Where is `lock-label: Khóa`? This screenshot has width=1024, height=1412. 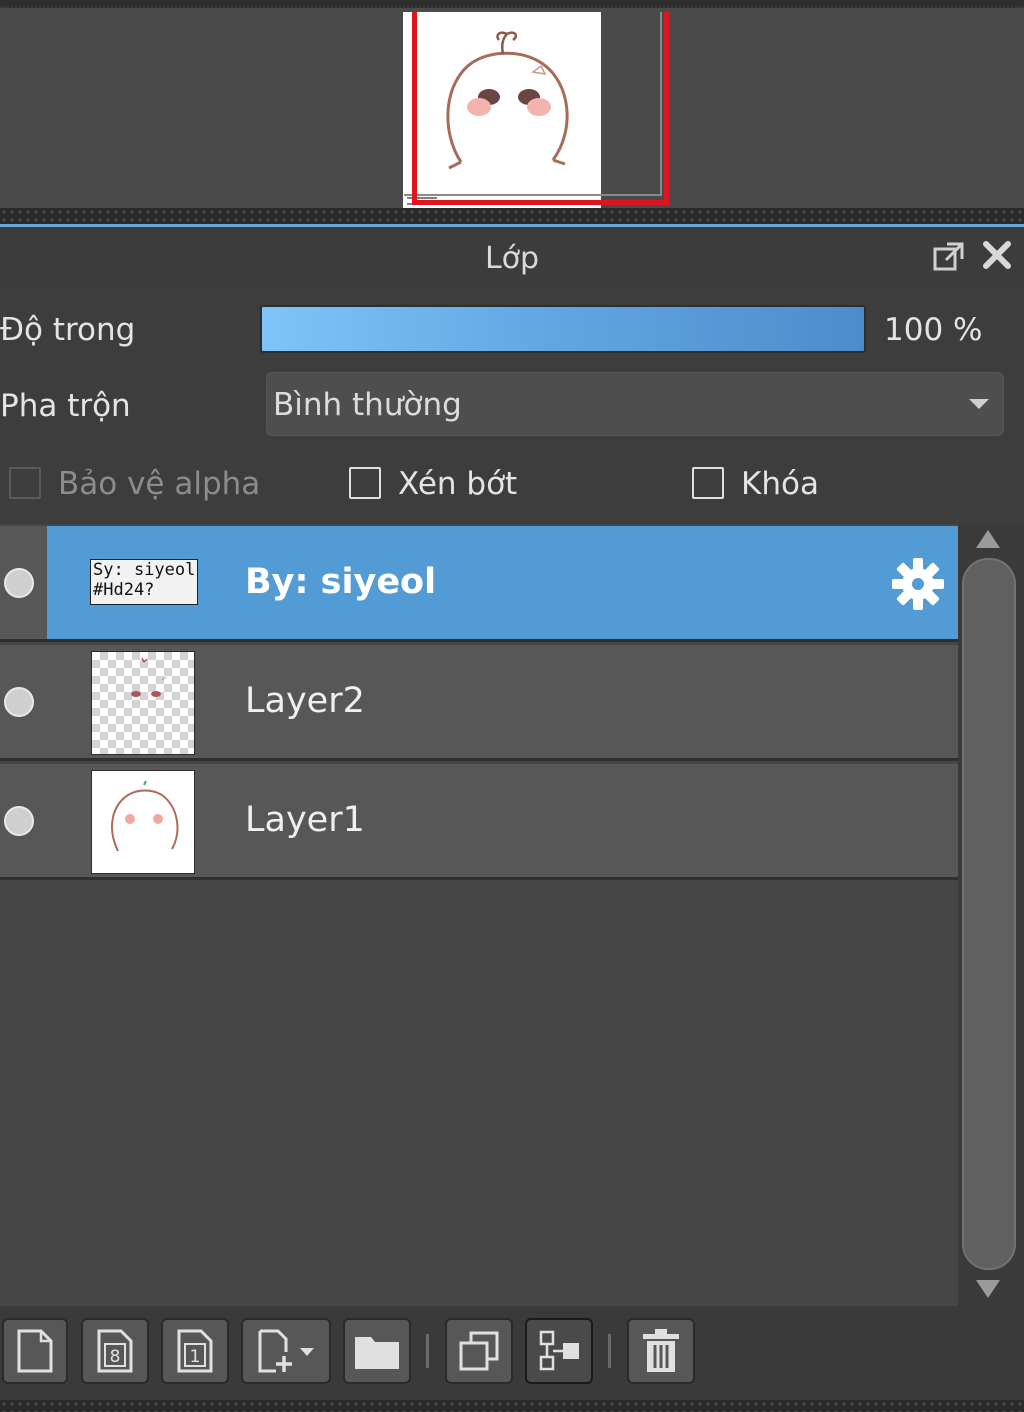
lock-label: Khóa is located at coordinates (780, 484).